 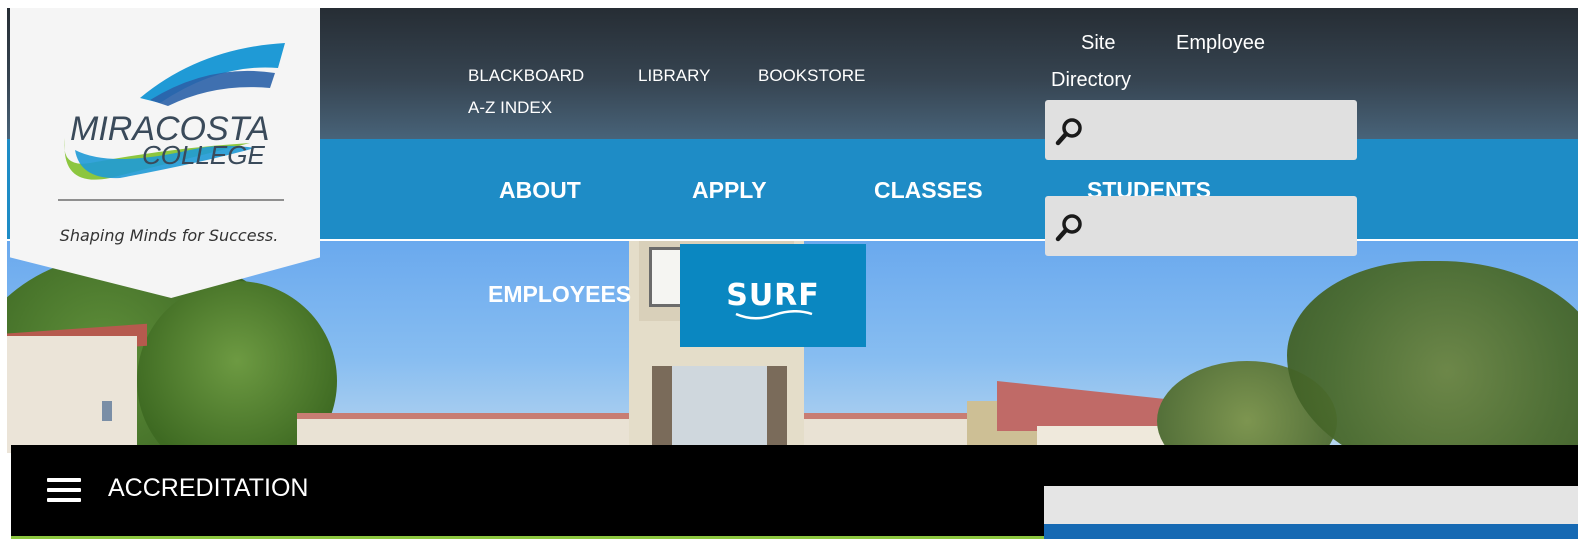 What do you see at coordinates (559, 294) in the screenshot?
I see `nav-employees: EMPLOYEES` at bounding box center [559, 294].